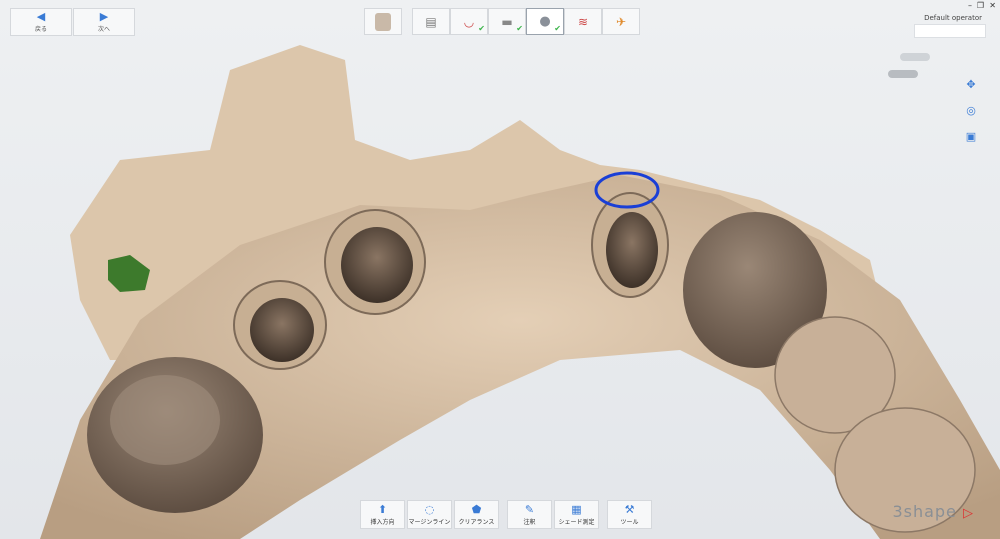  What do you see at coordinates (629, 522) in the screenshot?
I see `tool-label: ツール` at bounding box center [629, 522].